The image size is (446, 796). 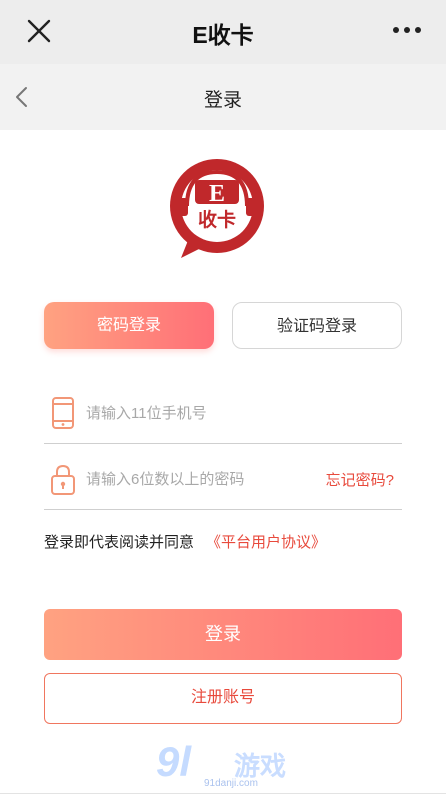 What do you see at coordinates (63, 413) in the screenshot?
I see `phone-icon` at bounding box center [63, 413].